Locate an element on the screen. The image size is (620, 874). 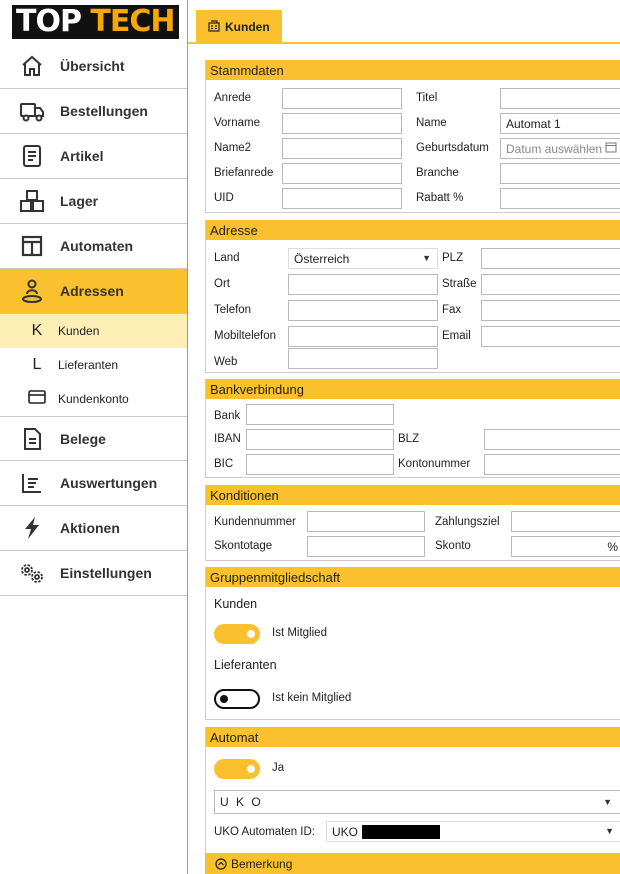
sidebar-subitem-label: Lieferanten is located at coordinates (88, 365).